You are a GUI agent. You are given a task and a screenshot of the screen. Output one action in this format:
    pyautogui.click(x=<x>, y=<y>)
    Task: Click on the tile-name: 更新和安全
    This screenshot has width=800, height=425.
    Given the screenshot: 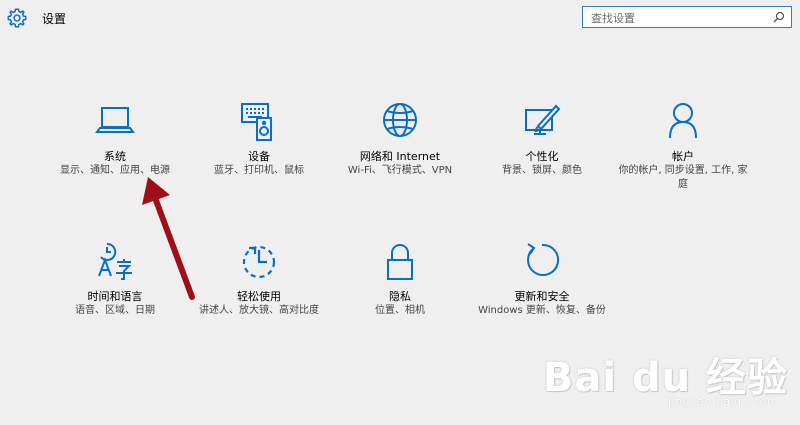 What is the action you would take?
    pyautogui.click(x=542, y=296)
    